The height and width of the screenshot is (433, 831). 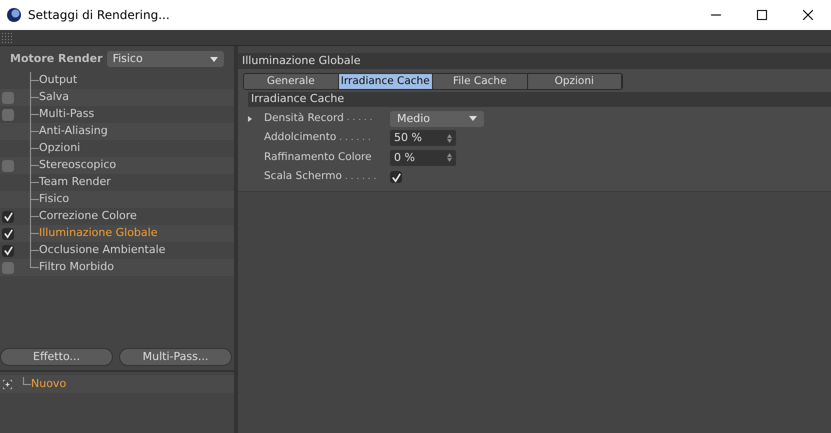 I want to click on param-label: Raffinamento Colore, so click(x=318, y=157).